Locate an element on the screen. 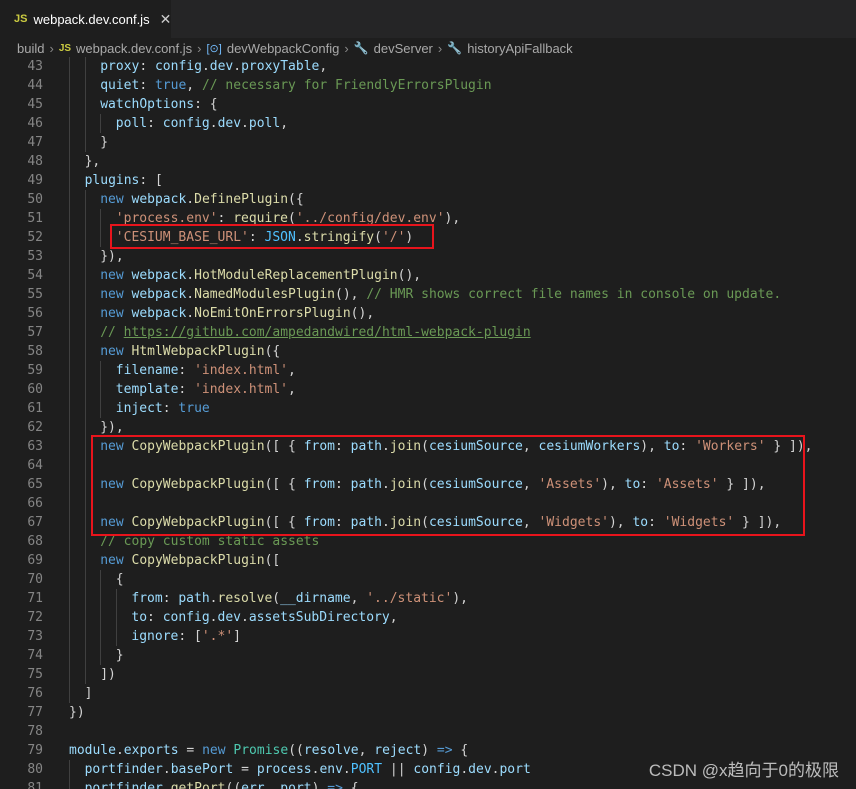 The image size is (856, 789). code-token: config is located at coordinates (186, 617).